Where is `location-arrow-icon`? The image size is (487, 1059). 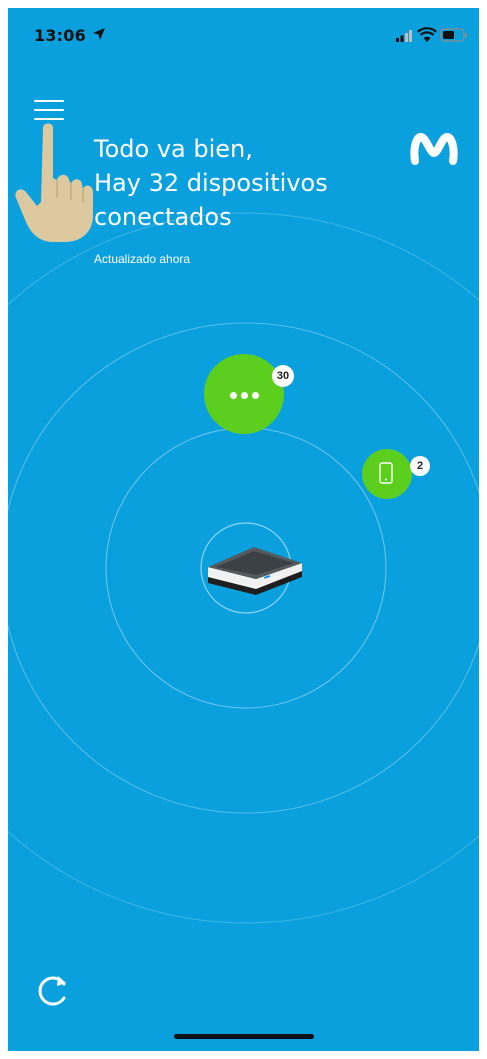
location-arrow-icon is located at coordinates (99, 34).